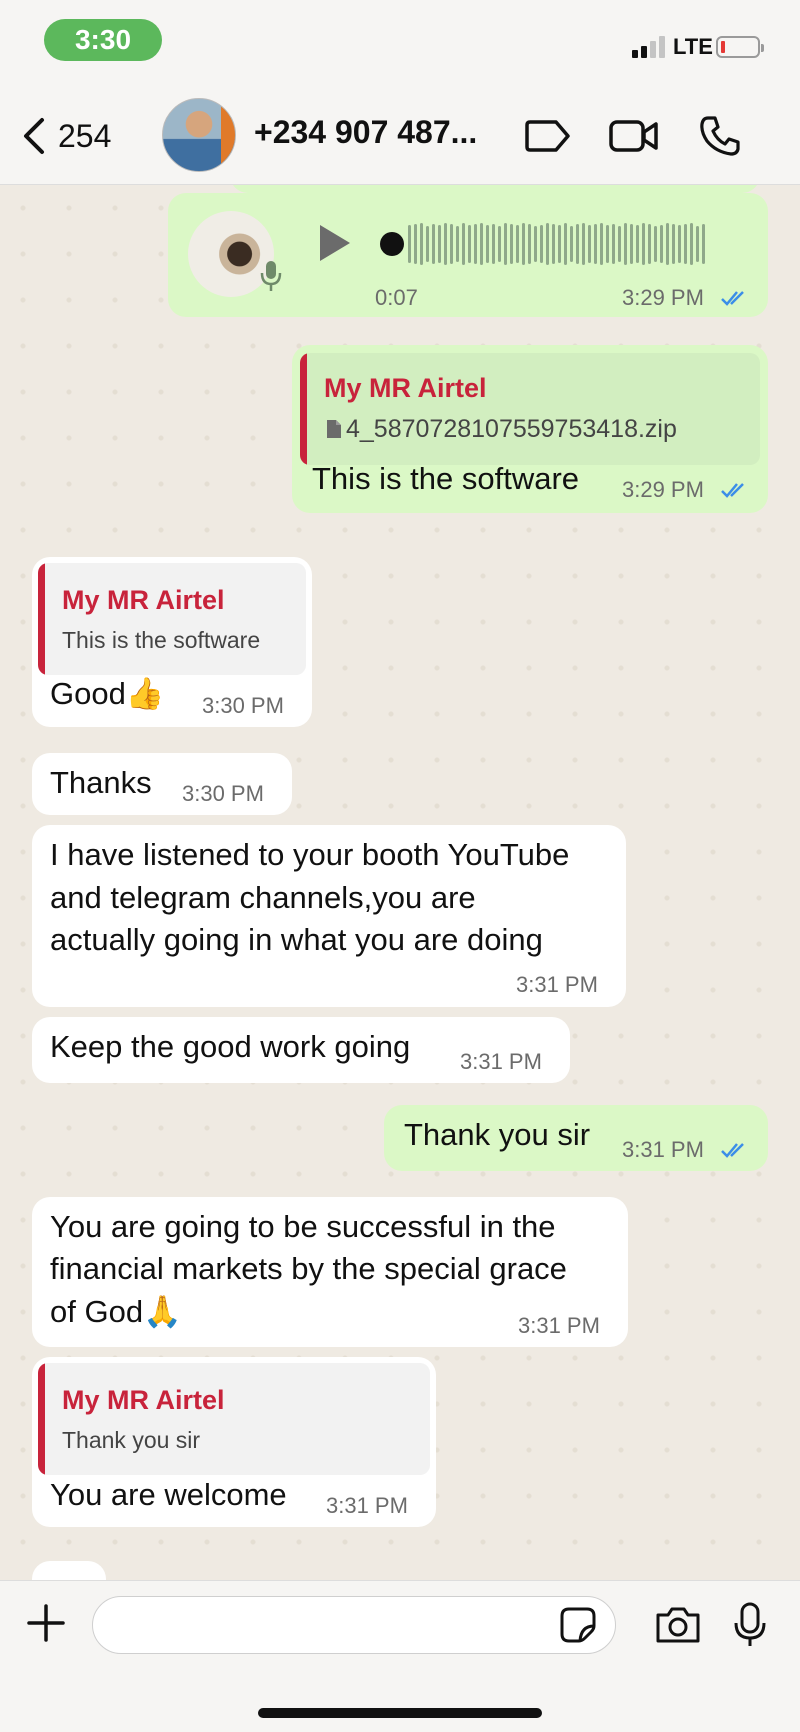 This screenshot has height=1732, width=800. Describe the element at coordinates (530, 409) in the screenshot. I see `quoted-file: My MR Airtel 4_5870728107559753418.zip` at that location.